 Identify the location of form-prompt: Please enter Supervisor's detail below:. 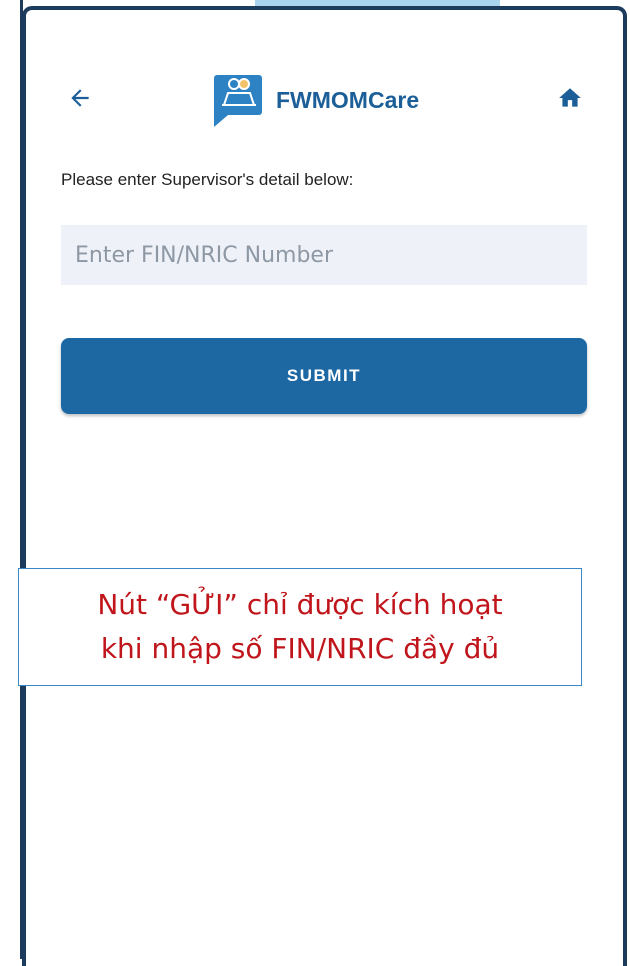
(207, 179).